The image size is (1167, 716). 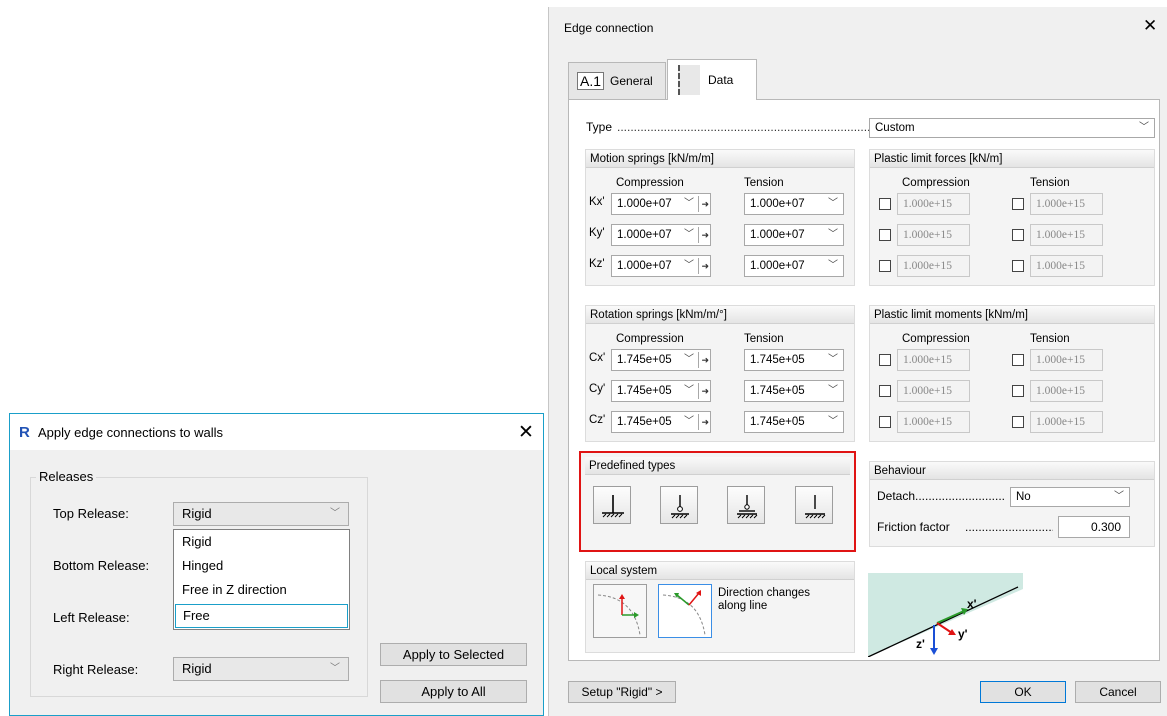 I want to click on tab-general: A.1 General, so click(x=617, y=80).